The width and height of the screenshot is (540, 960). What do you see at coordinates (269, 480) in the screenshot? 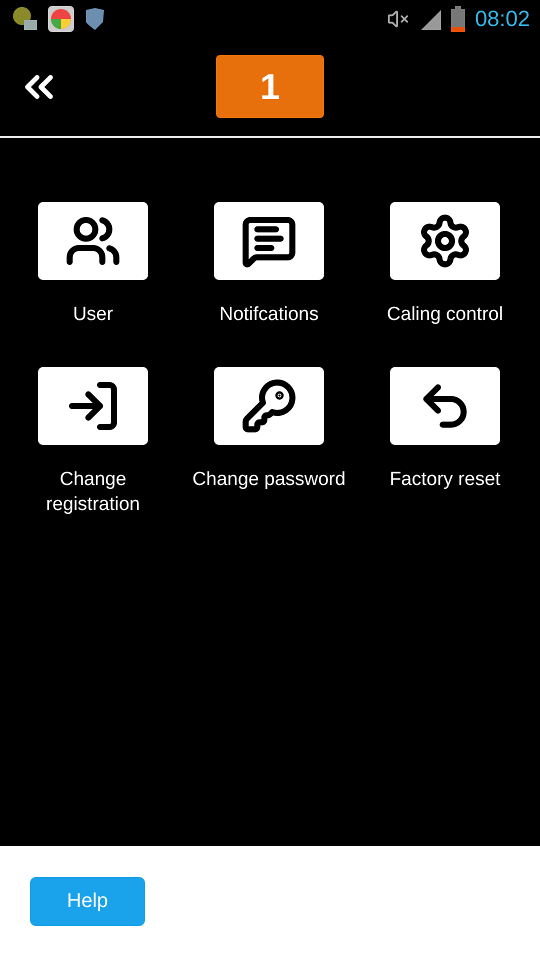
I see `tile-label: Change password` at bounding box center [269, 480].